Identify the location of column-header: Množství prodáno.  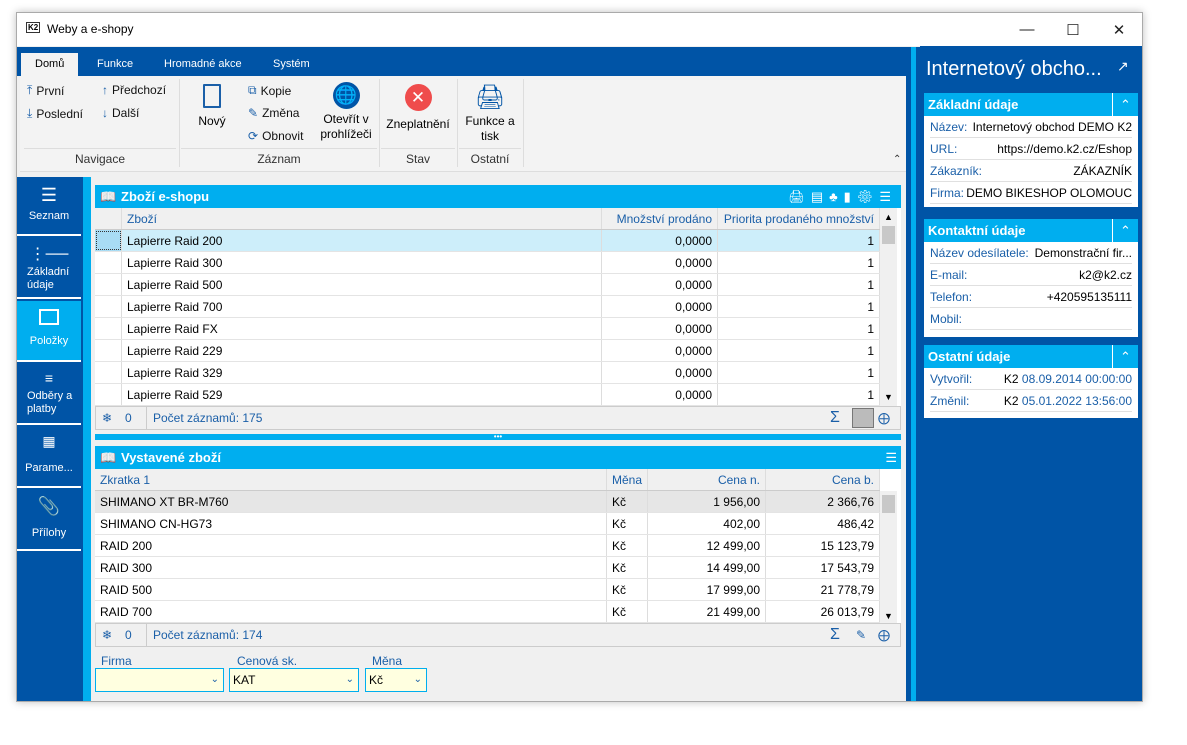
(660, 218).